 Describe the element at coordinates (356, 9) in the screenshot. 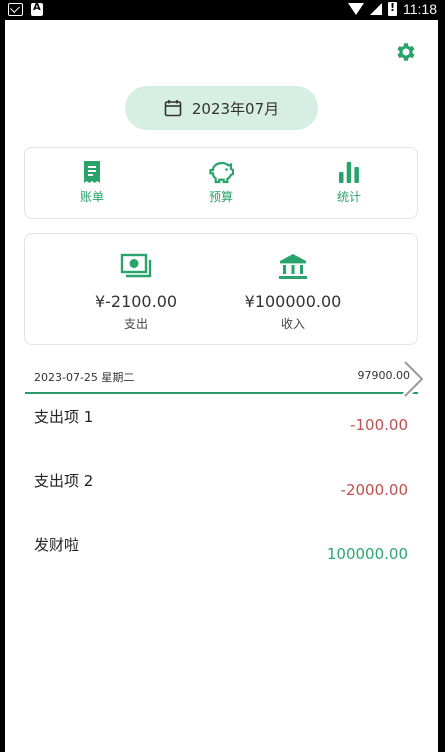

I see `wifi-icon` at that location.